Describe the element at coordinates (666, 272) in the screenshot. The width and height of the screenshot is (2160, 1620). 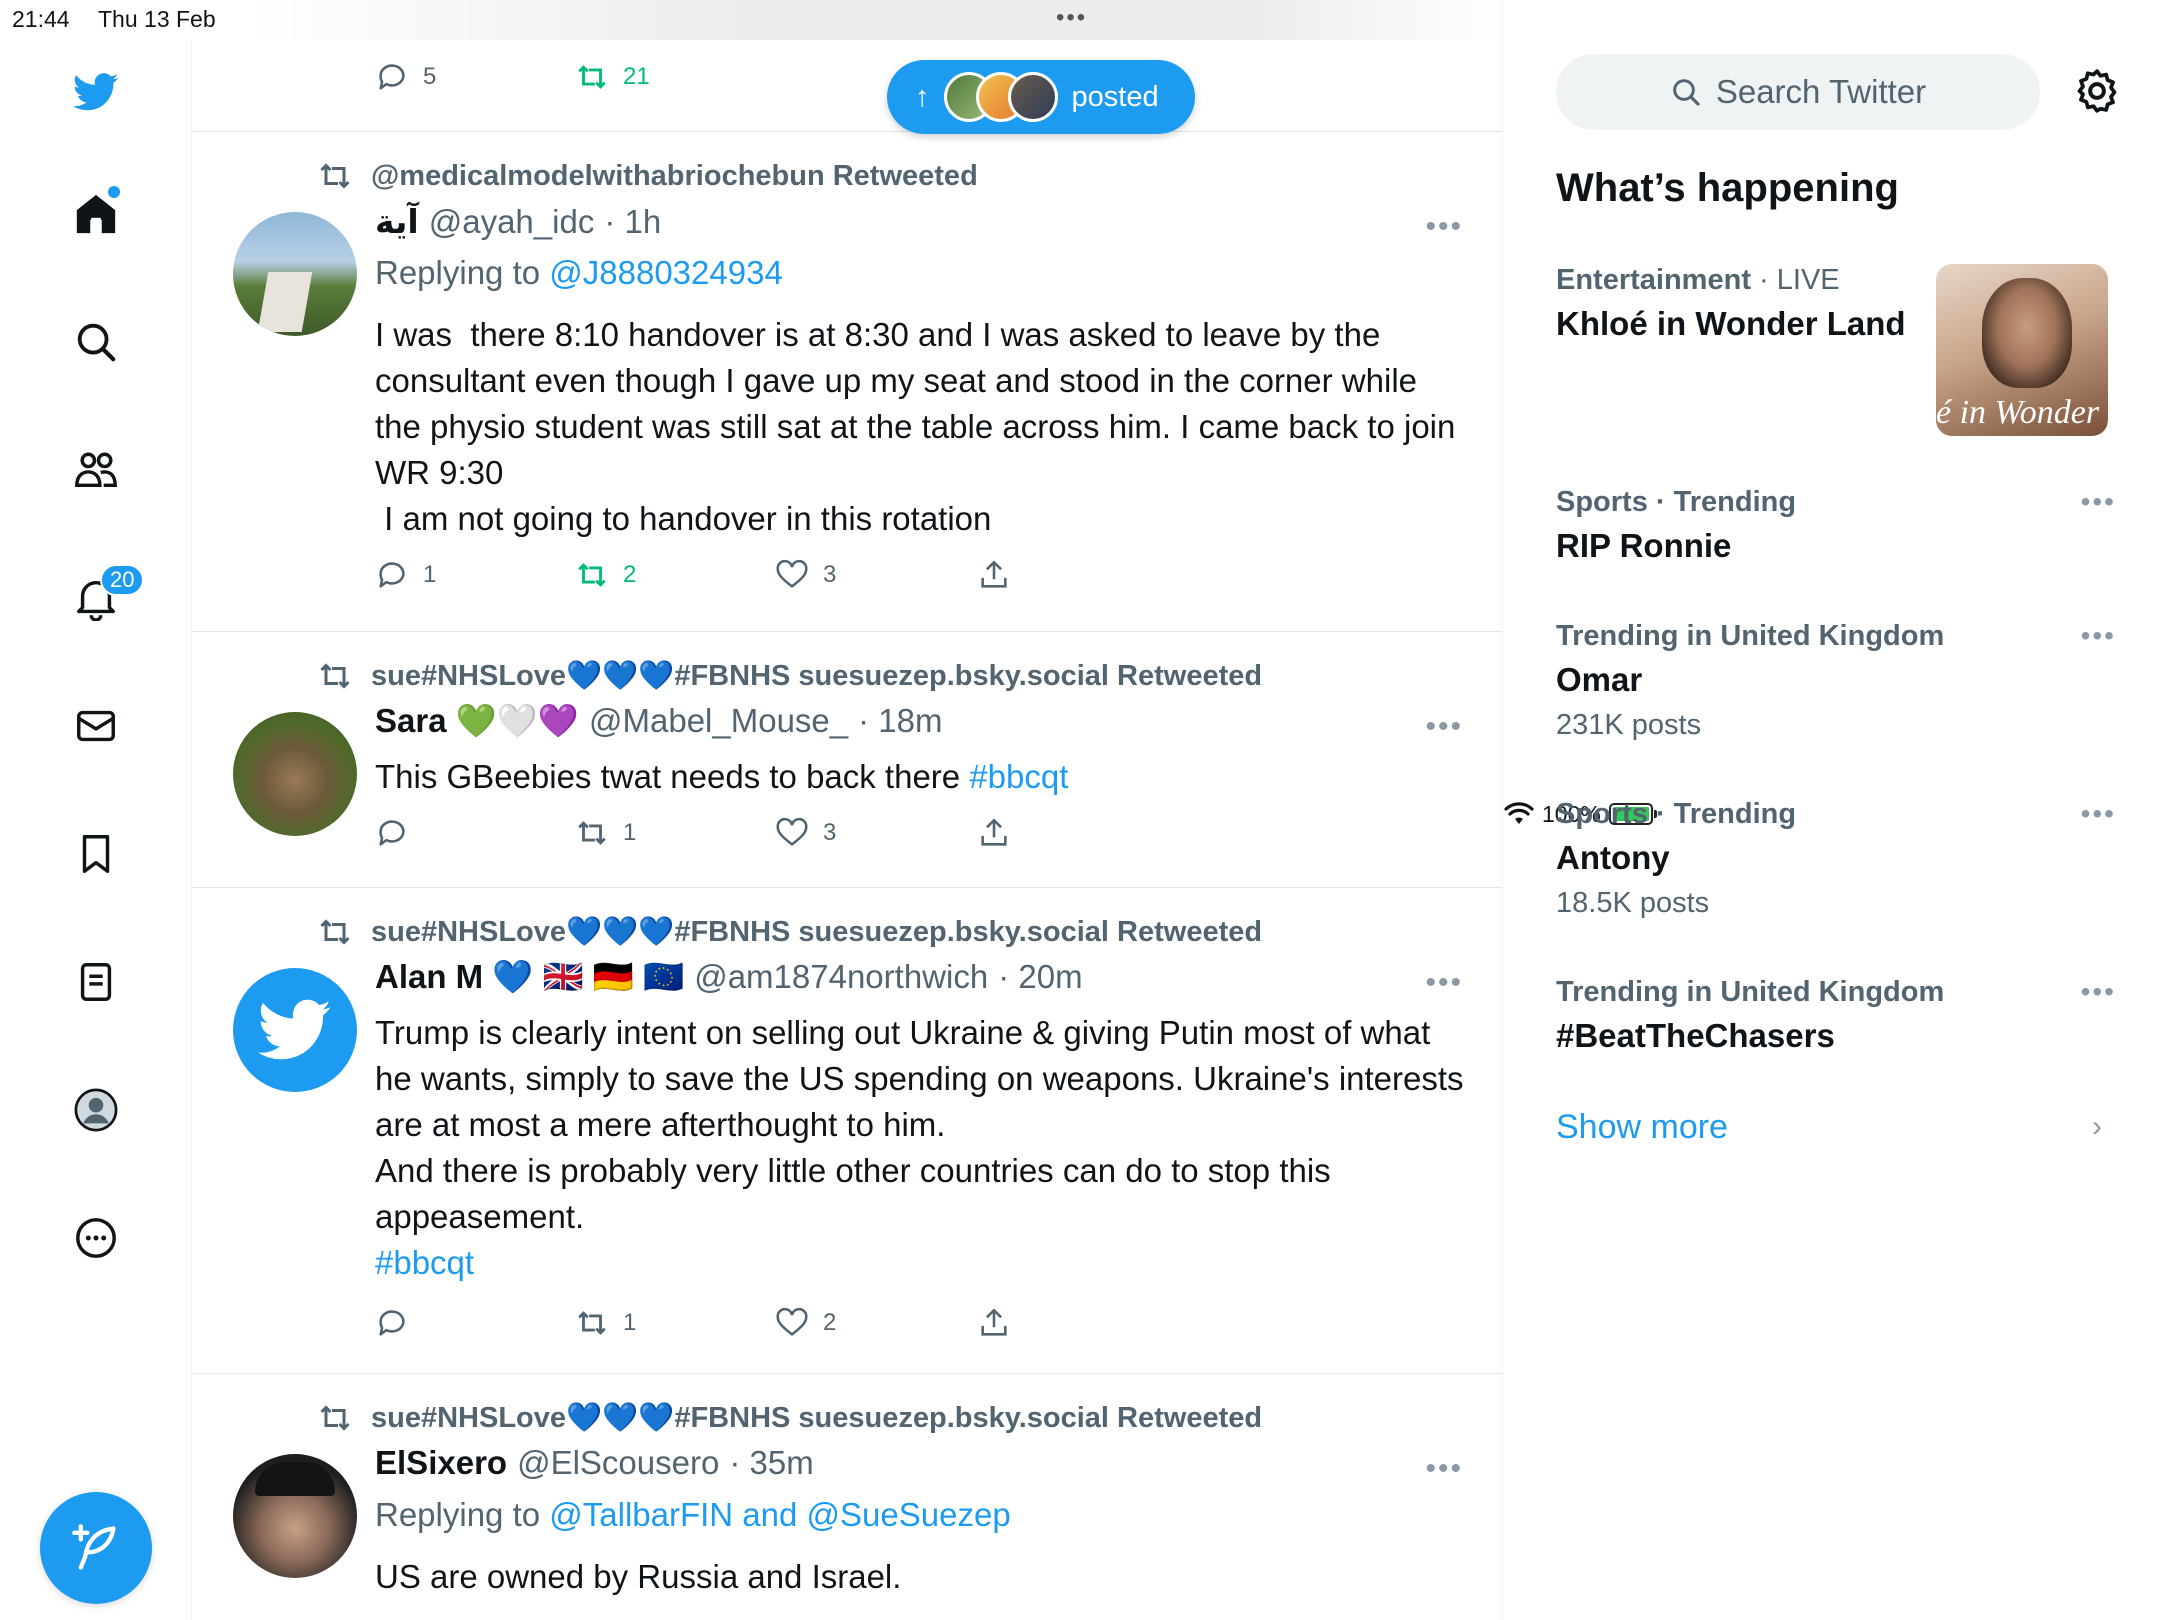
I see `replying-to-link: @J8880324934` at that location.